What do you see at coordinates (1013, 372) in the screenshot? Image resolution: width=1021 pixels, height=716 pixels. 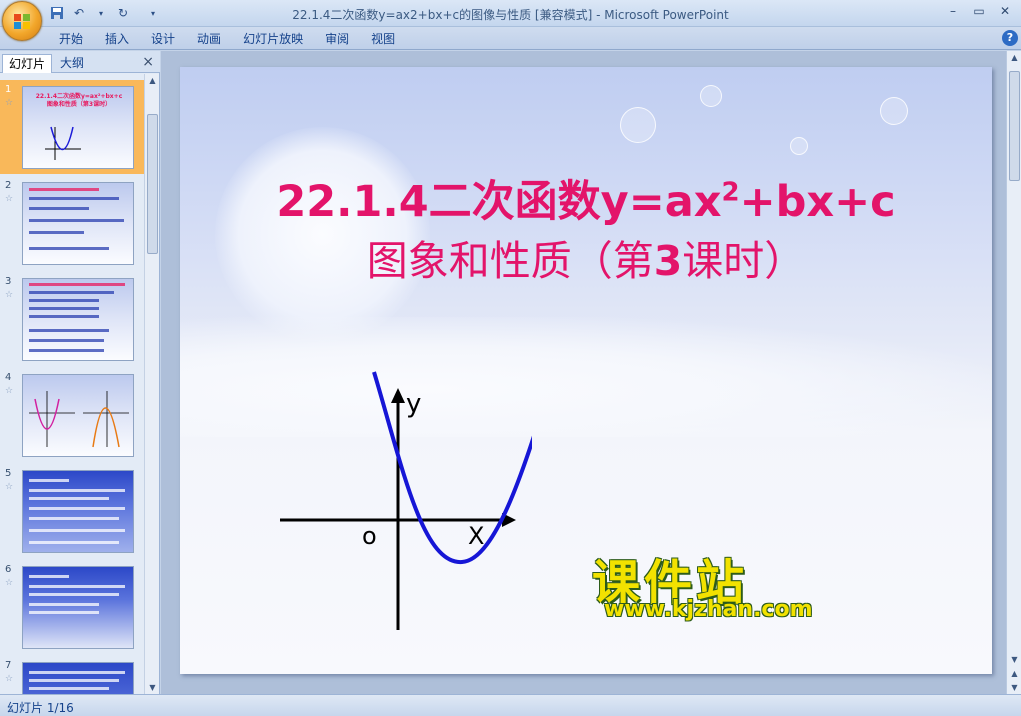 I see `slide-scrollbar: ▲ ▼ ▲ ▼` at bounding box center [1013, 372].